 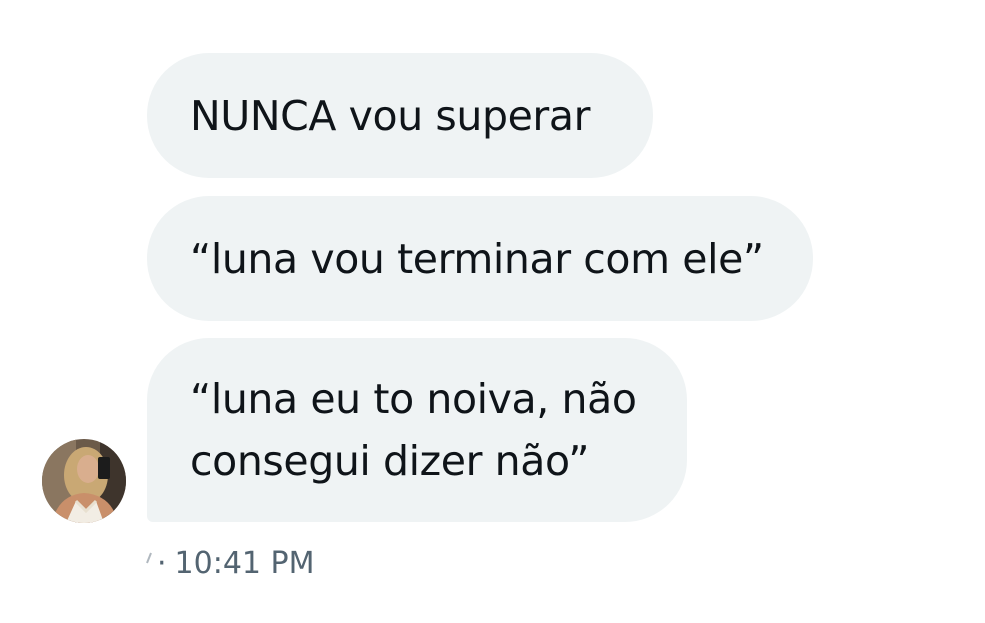 I want to click on avatar-photo-icon, so click(x=84, y=481).